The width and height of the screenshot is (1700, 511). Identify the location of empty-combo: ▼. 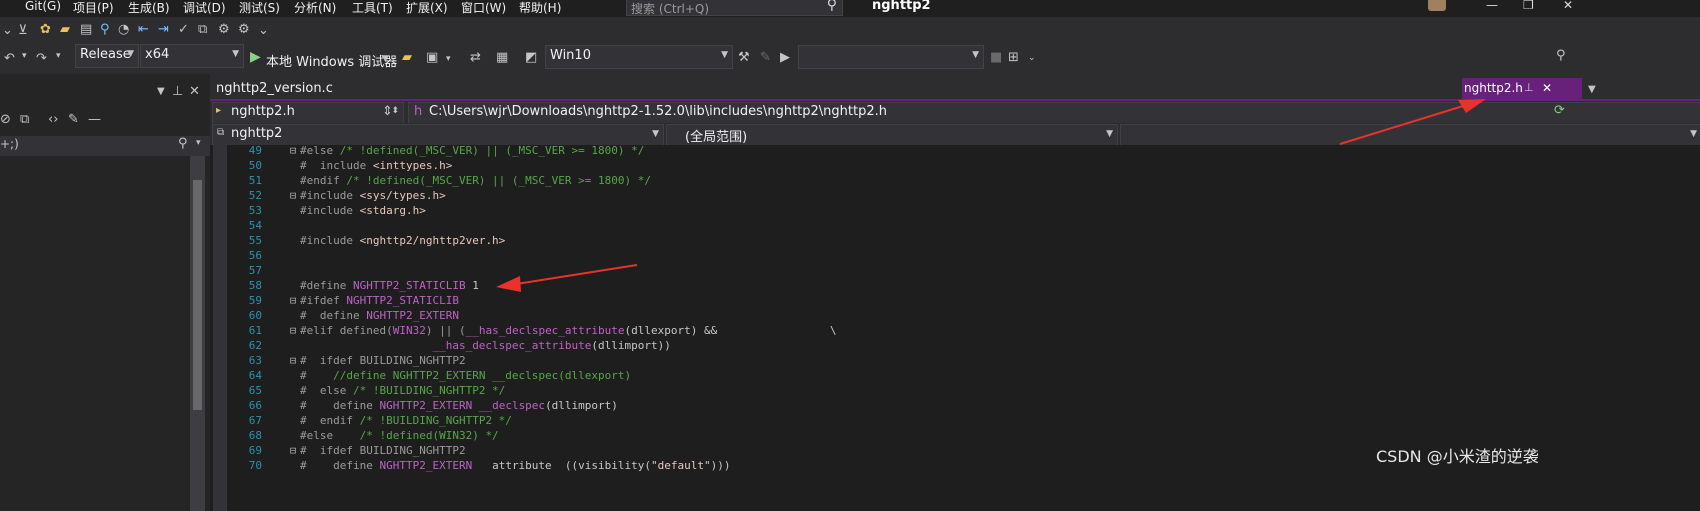
(891, 57).